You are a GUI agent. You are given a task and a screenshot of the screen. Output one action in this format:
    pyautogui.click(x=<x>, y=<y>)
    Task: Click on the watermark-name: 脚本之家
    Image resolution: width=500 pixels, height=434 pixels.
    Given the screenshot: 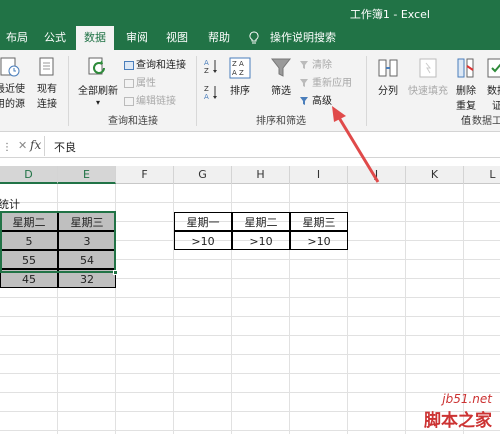 What is the action you would take?
    pyautogui.click(x=458, y=421)
    